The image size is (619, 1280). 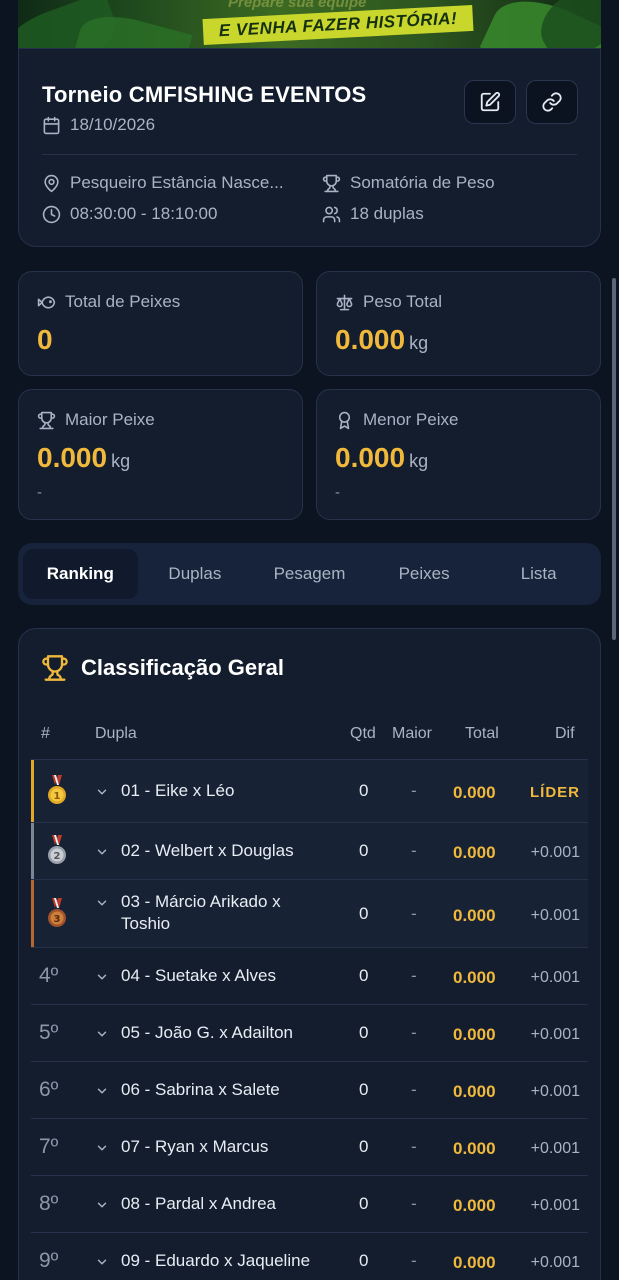 What do you see at coordinates (337, 492) in the screenshot?
I see `stat-smallest-sub: -` at bounding box center [337, 492].